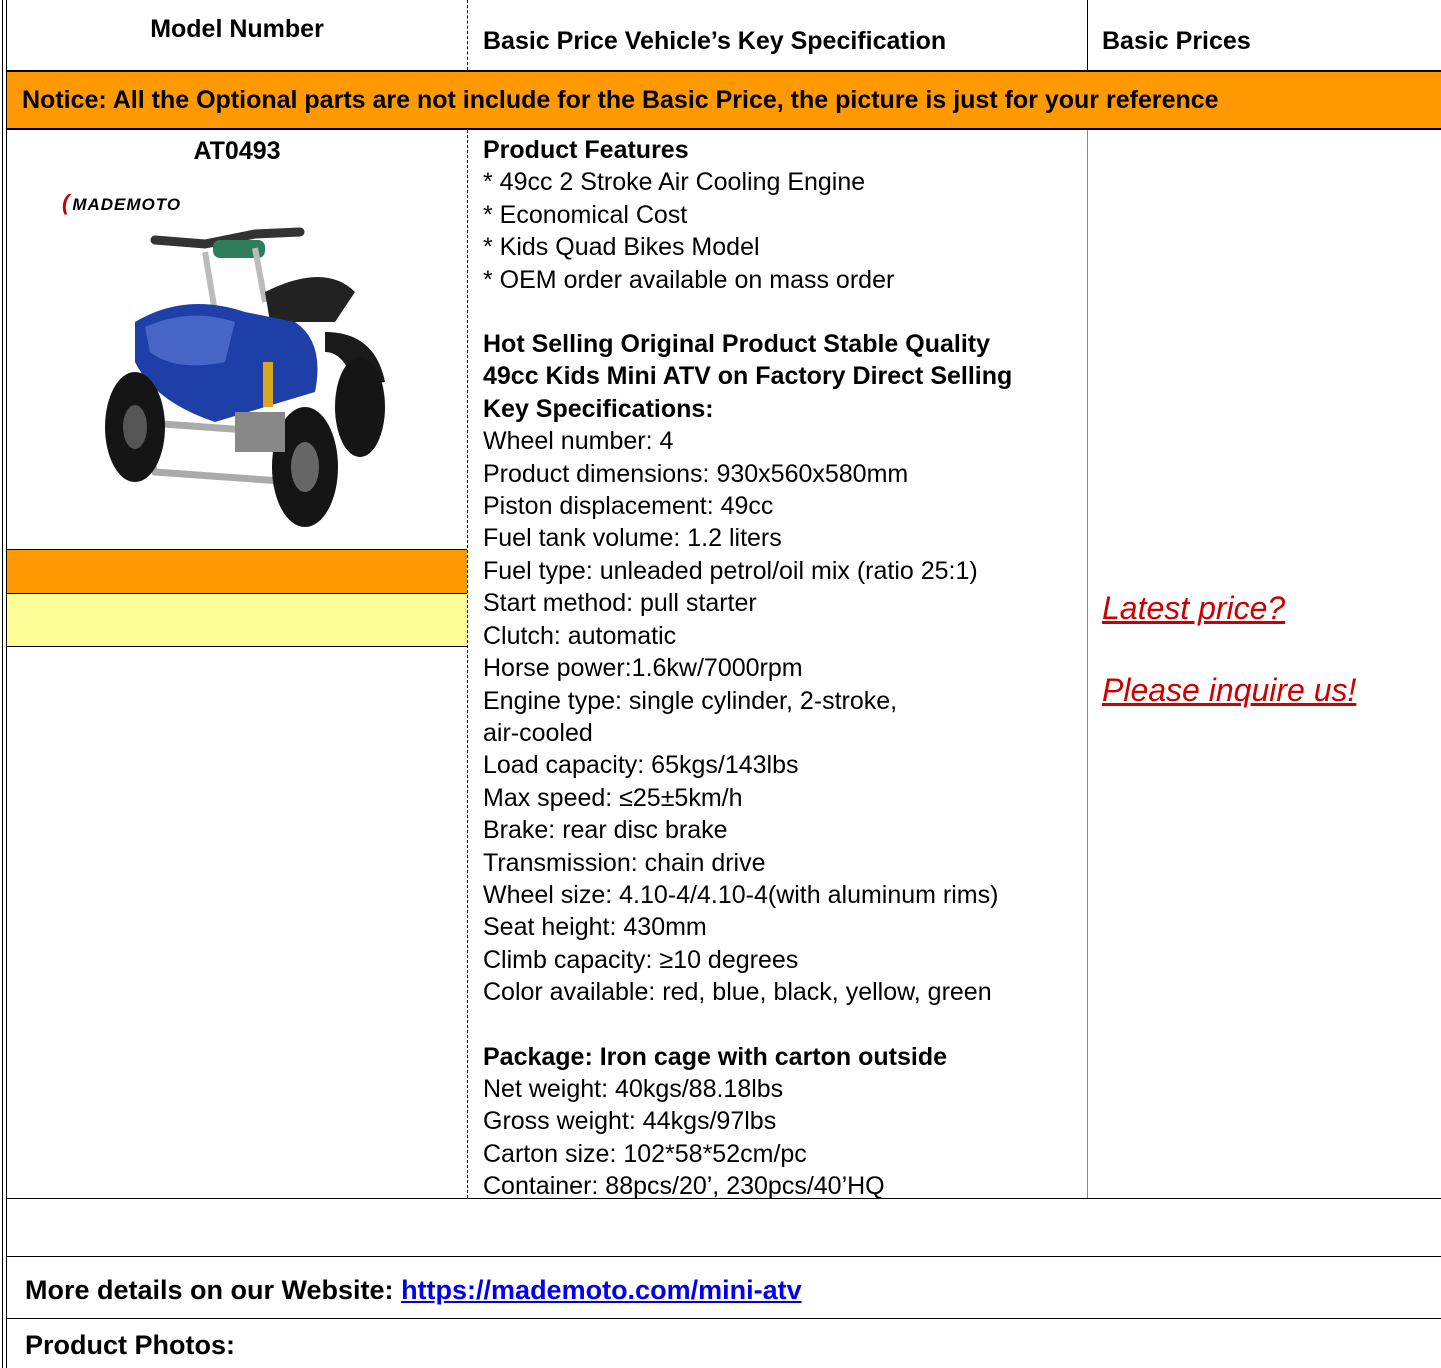 The height and width of the screenshot is (1368, 1441). What do you see at coordinates (621, 247) in the screenshot?
I see `feature-item: * Kids Quad Bikes Model` at bounding box center [621, 247].